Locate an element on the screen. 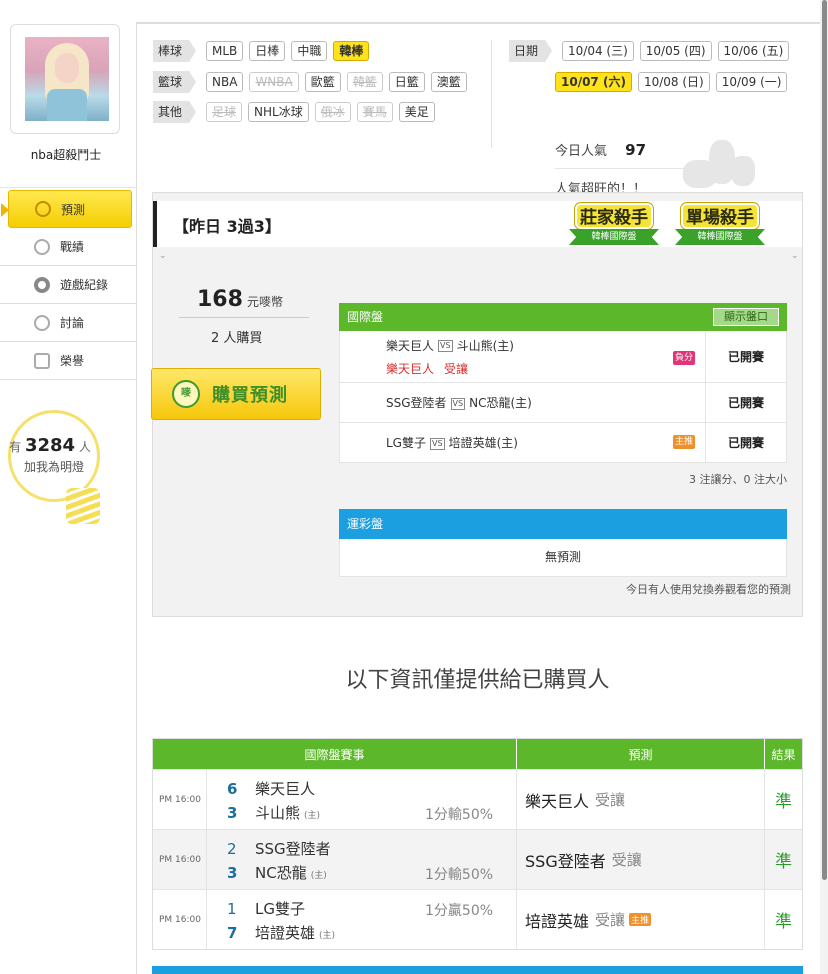  show-odds-button: 顯示盤口 is located at coordinates (746, 317).